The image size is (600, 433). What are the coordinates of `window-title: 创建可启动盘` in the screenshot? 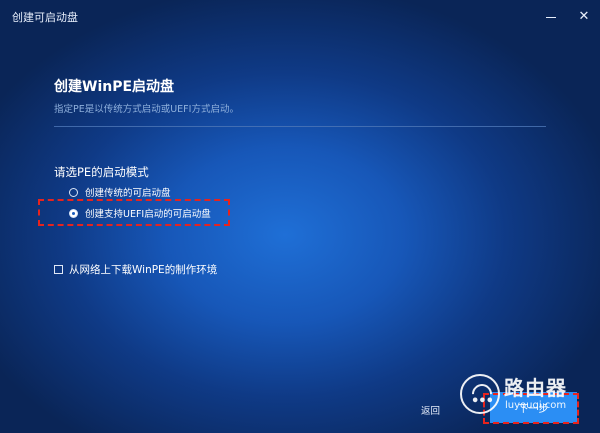 It's located at (45, 17).